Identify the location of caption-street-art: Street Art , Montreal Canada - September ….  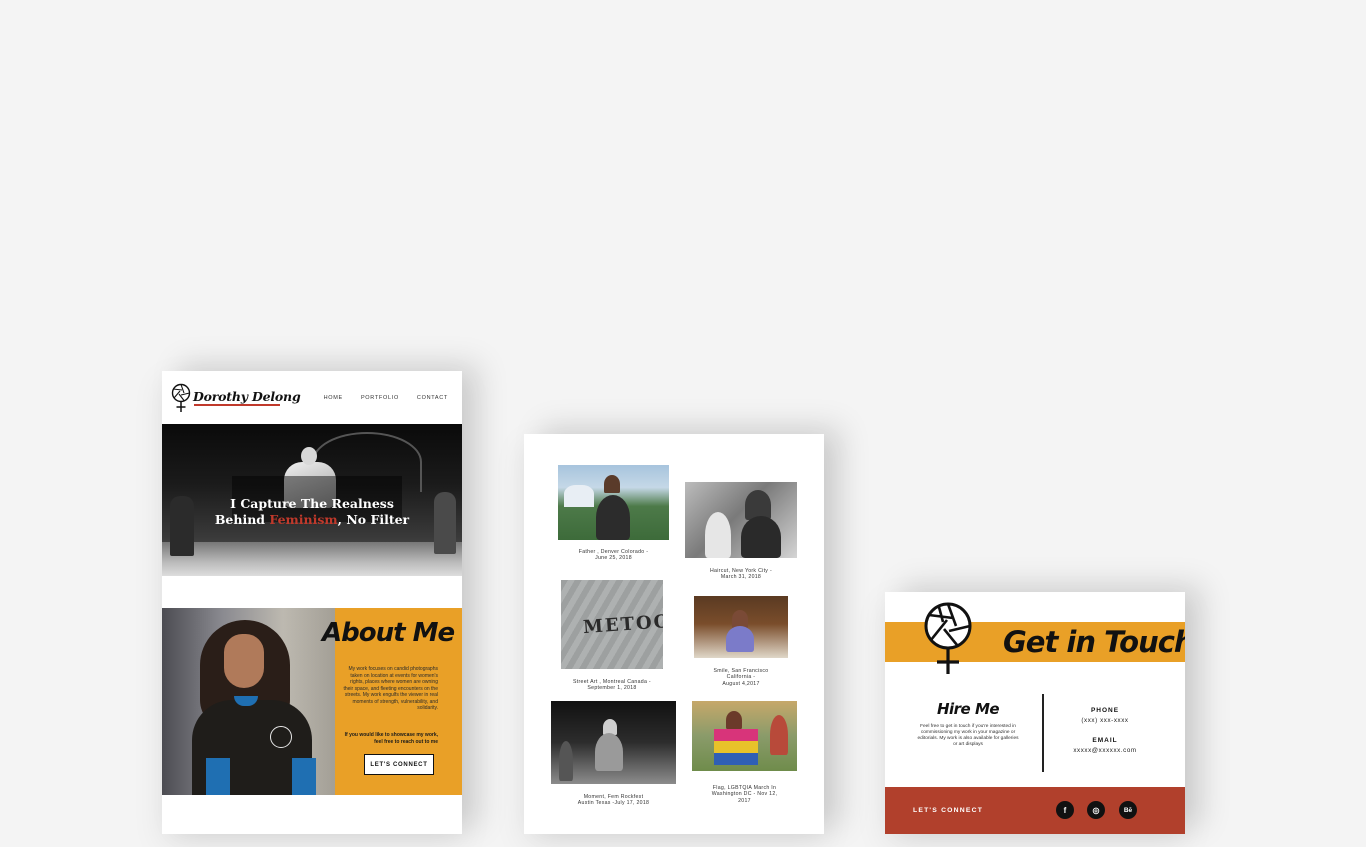
(612, 685).